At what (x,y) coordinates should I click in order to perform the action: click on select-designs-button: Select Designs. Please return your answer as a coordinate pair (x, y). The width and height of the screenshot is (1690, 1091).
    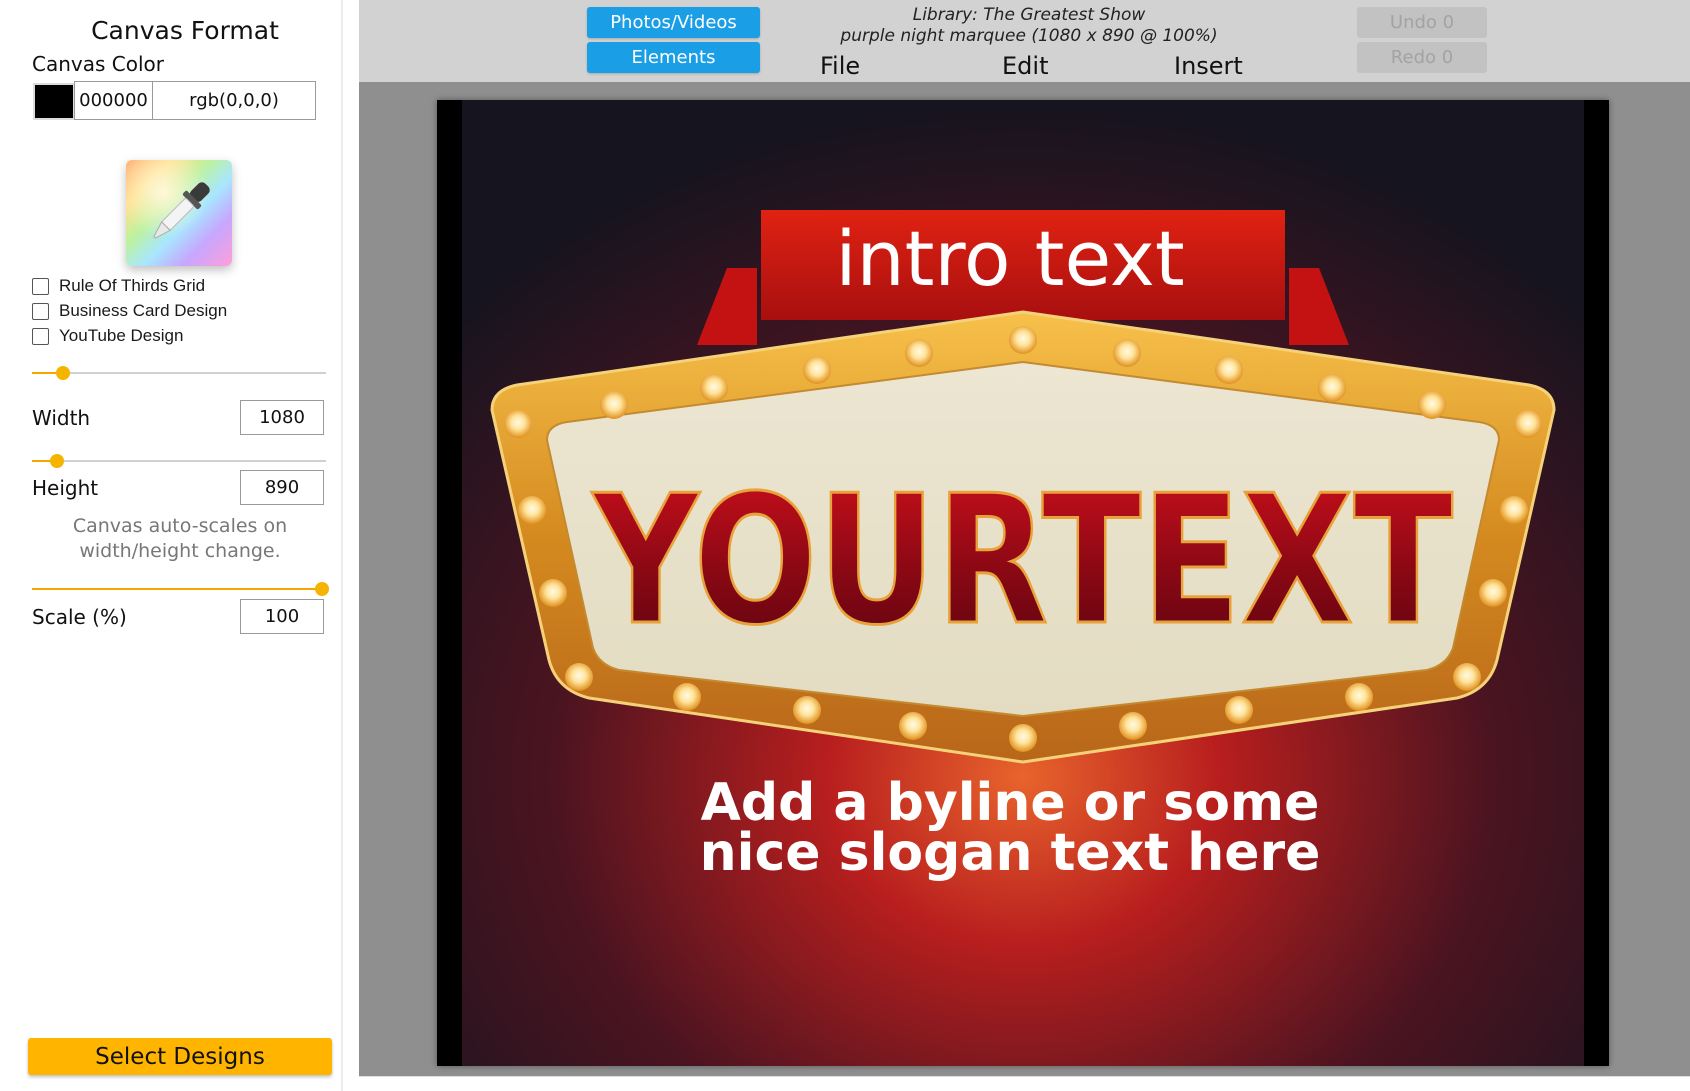
    Looking at the image, I should click on (180, 1056).